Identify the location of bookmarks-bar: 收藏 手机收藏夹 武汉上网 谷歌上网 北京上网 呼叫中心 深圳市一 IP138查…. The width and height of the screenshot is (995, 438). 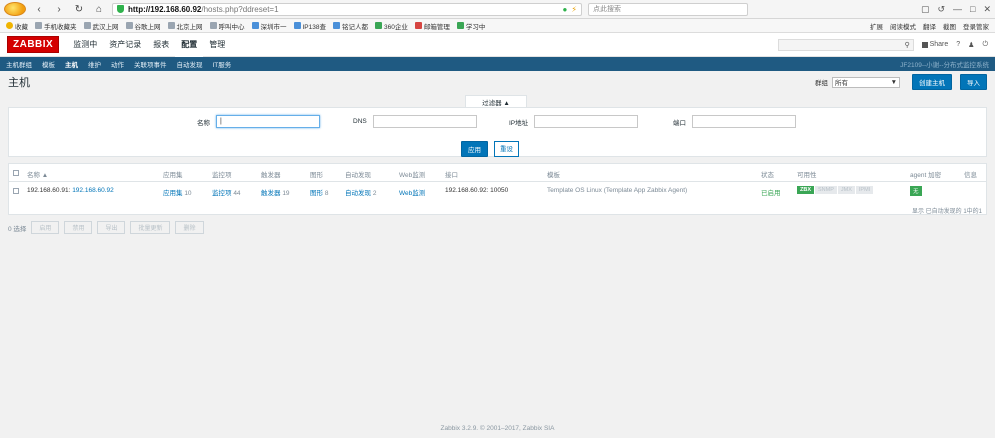
(497, 26).